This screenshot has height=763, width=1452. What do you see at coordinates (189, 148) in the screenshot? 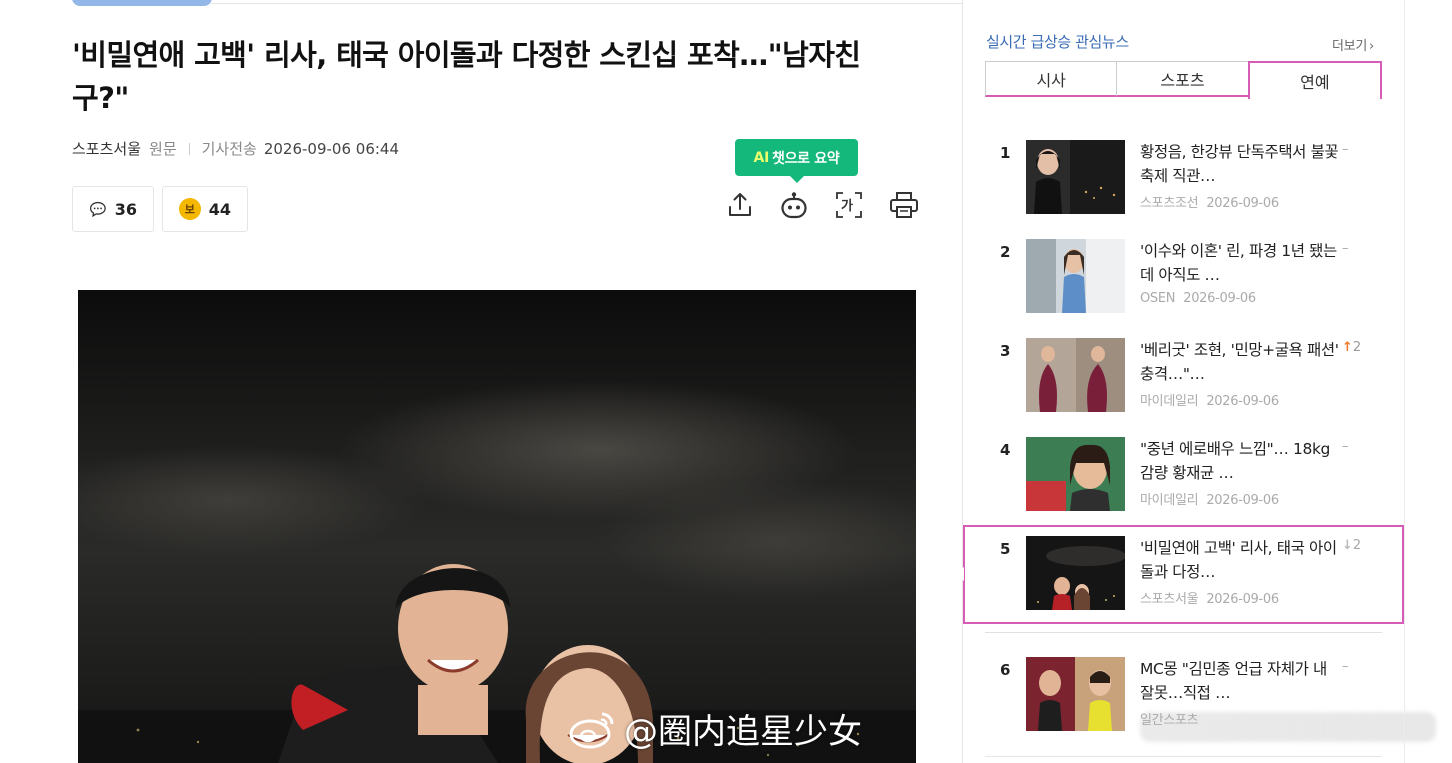
I see `meta-divider` at bounding box center [189, 148].